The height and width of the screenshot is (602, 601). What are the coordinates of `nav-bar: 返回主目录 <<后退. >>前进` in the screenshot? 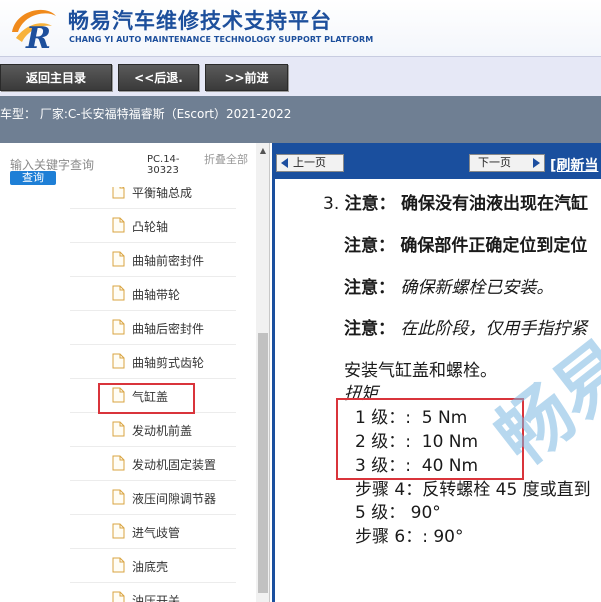 It's located at (300, 76).